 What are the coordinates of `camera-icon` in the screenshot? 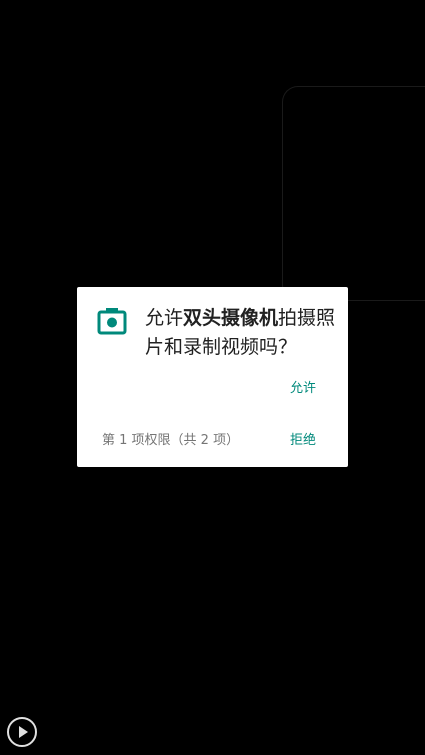 It's located at (112, 321).